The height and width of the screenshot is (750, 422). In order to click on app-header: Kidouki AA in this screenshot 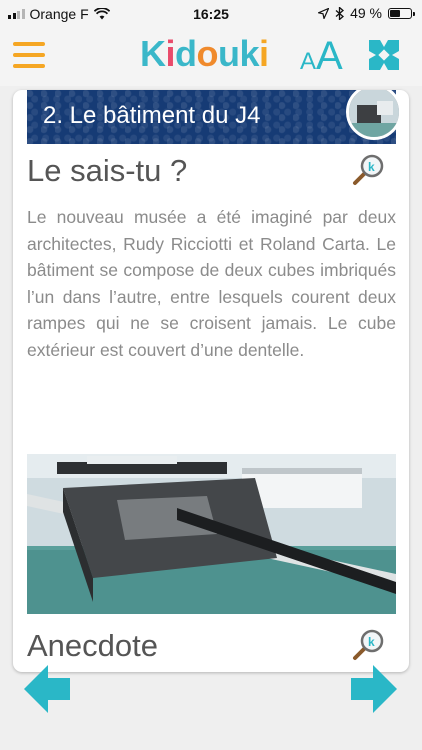, I will do `click(211, 57)`.